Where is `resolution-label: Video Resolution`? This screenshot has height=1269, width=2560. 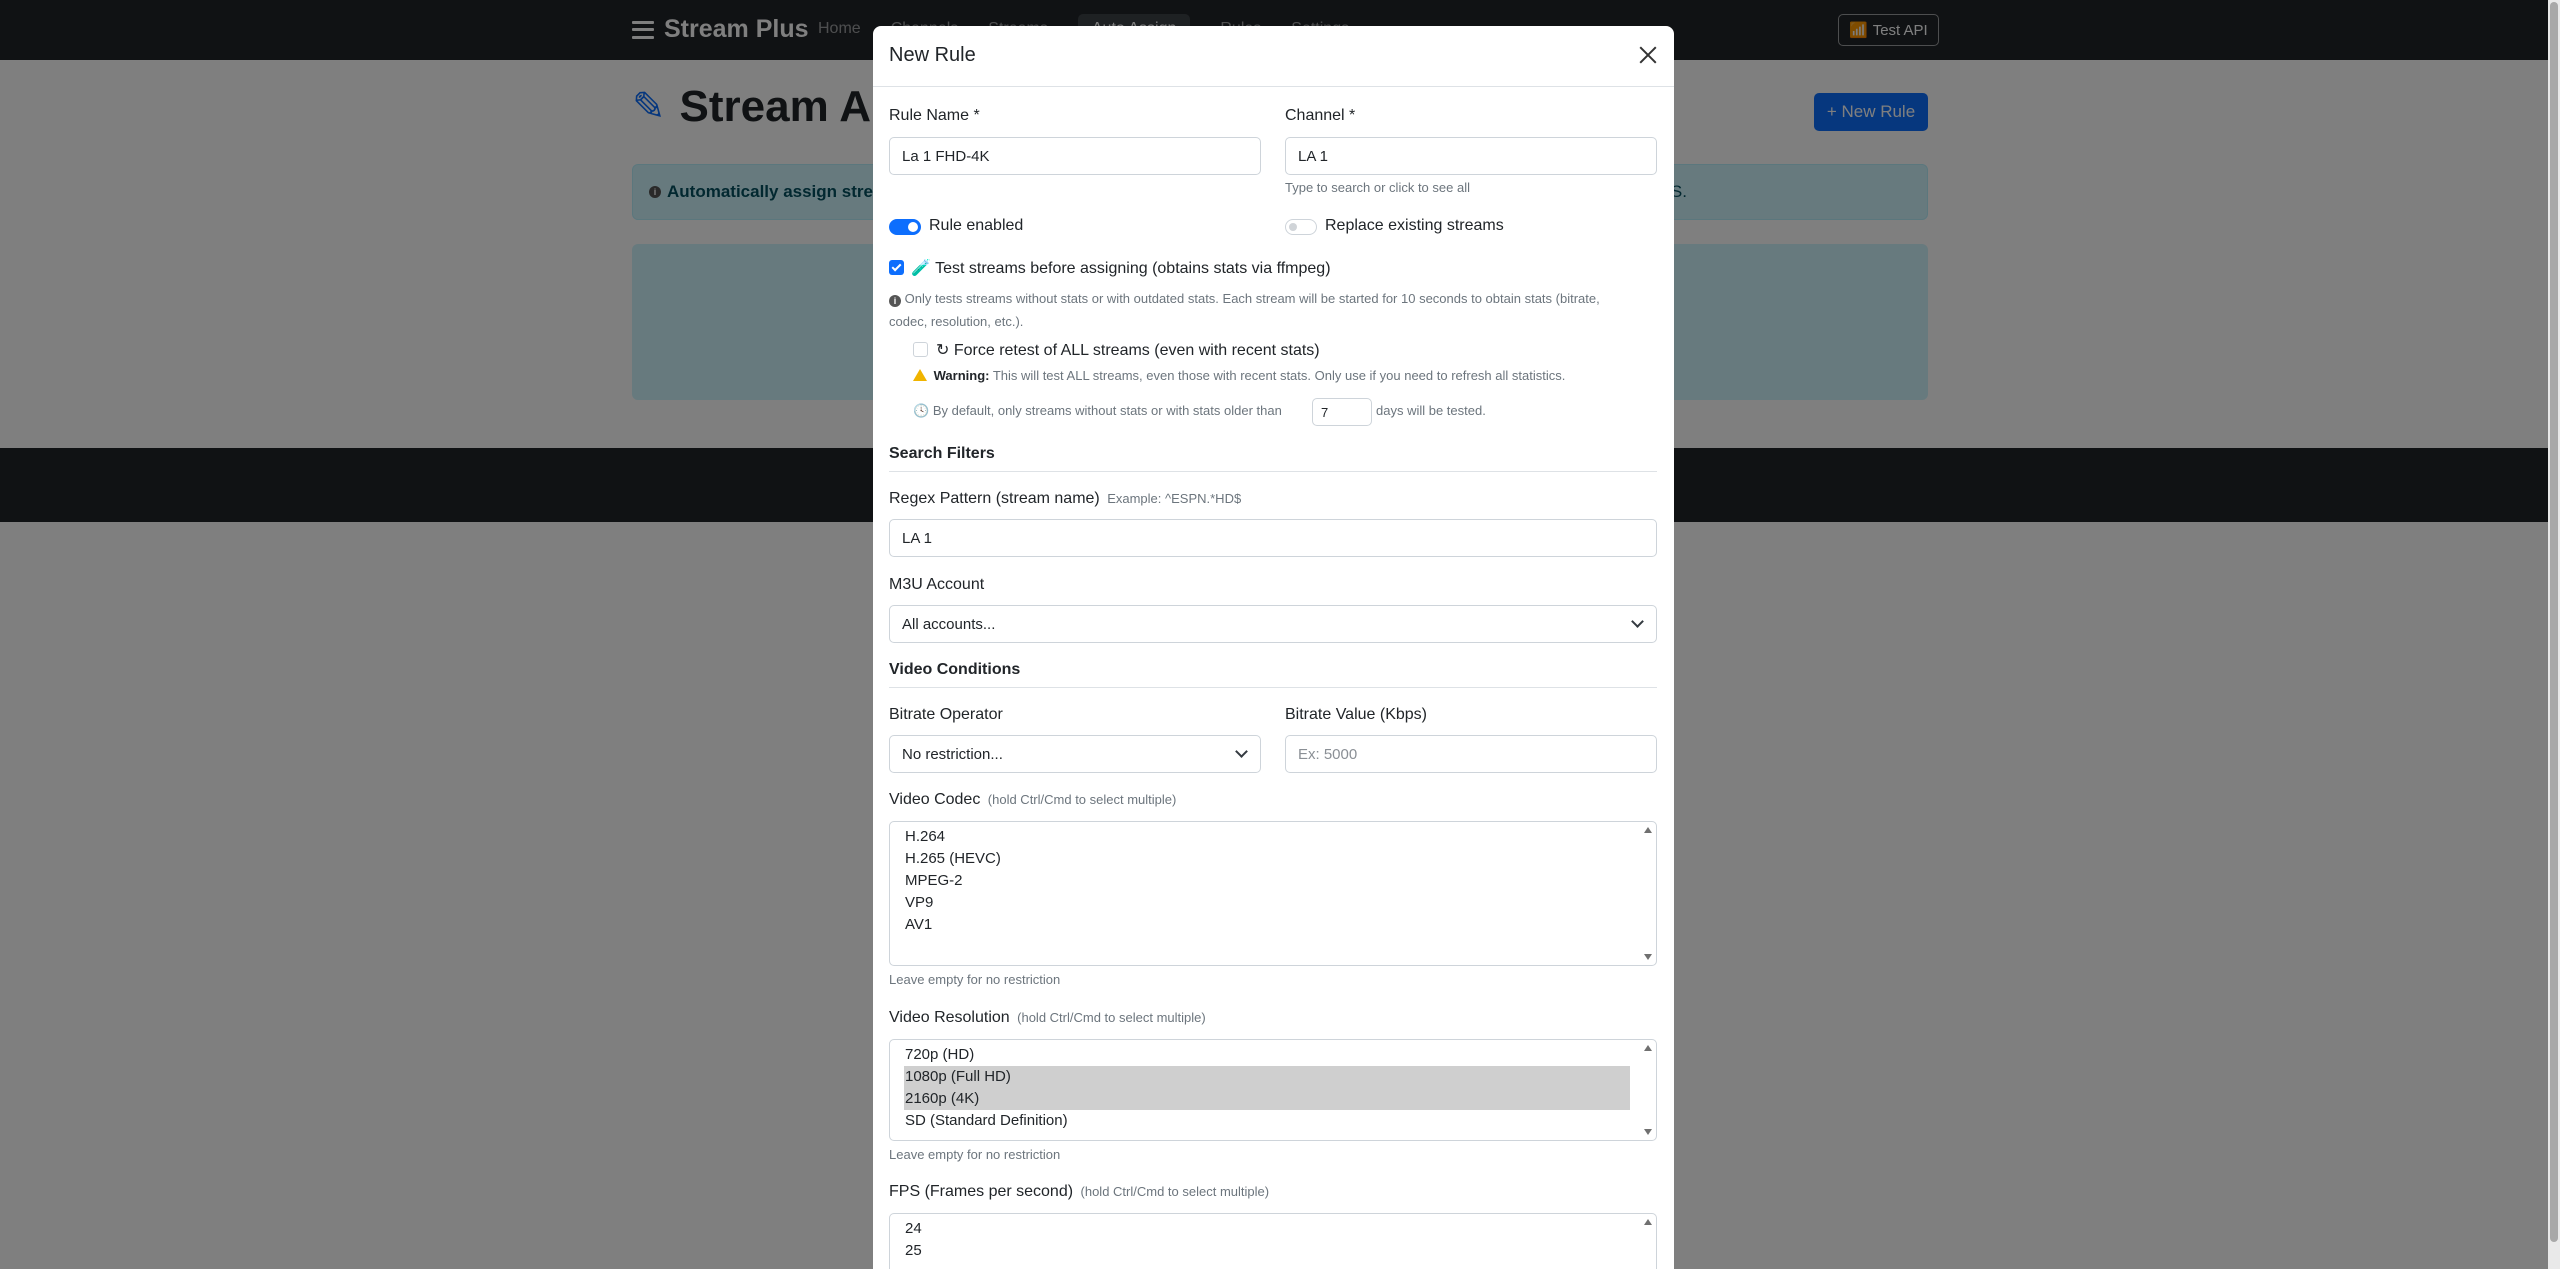 resolution-label: Video Resolution is located at coordinates (949, 1017).